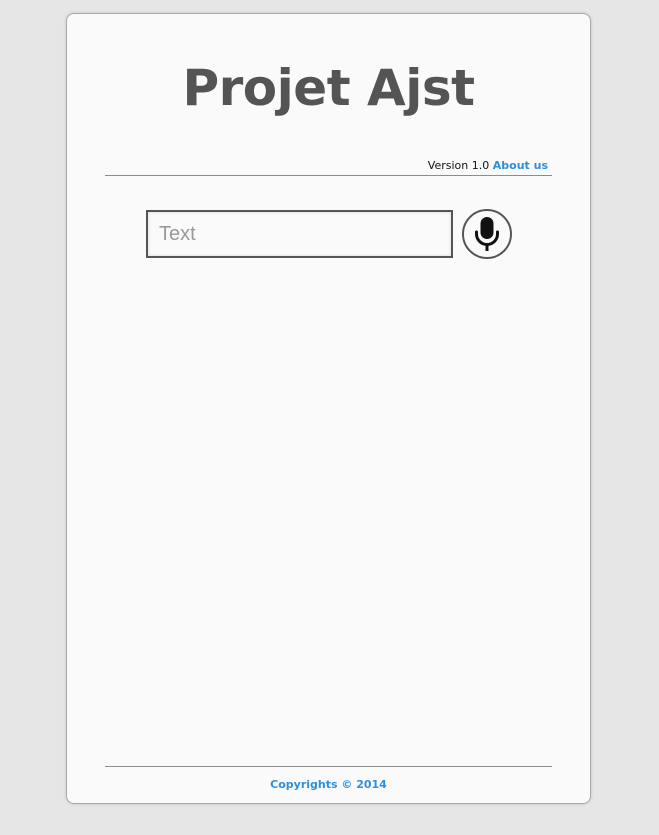 This screenshot has height=835, width=659. Describe the element at coordinates (328, 88) in the screenshot. I see `page-title: Projet Ajst` at that location.